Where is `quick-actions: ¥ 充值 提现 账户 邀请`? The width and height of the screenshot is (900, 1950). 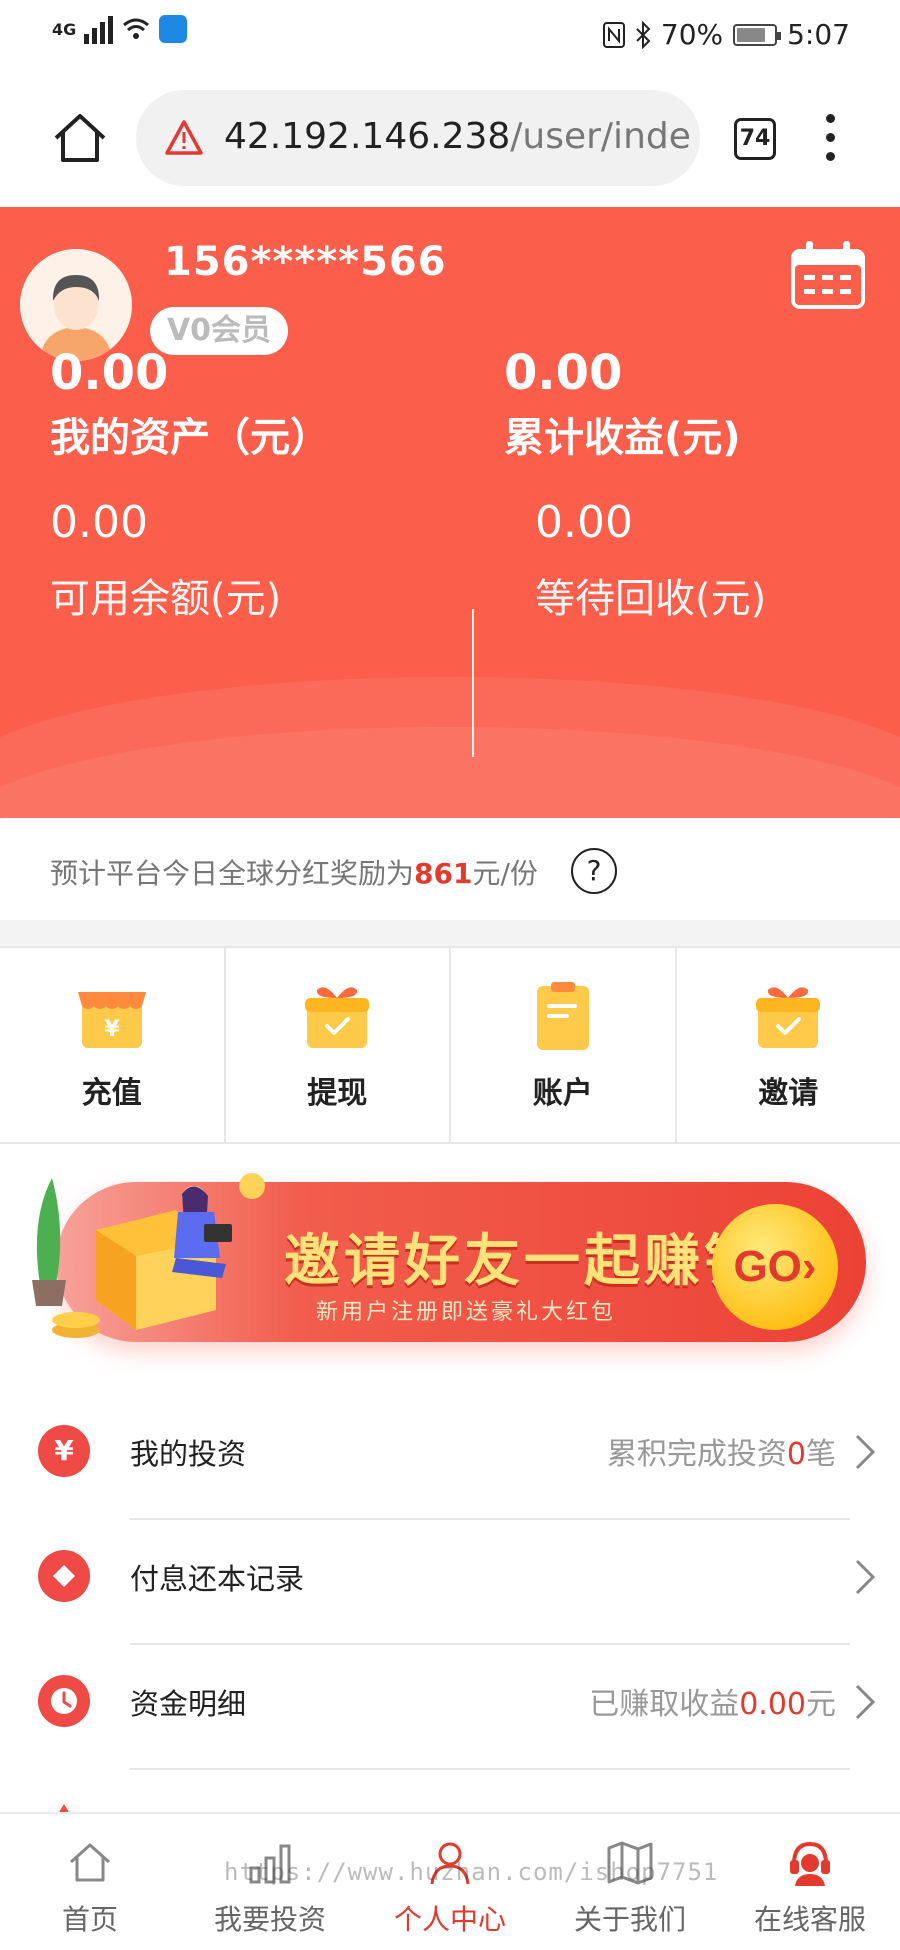
quick-actions: ¥ 充值 提现 账户 邀请 is located at coordinates (450, 1045).